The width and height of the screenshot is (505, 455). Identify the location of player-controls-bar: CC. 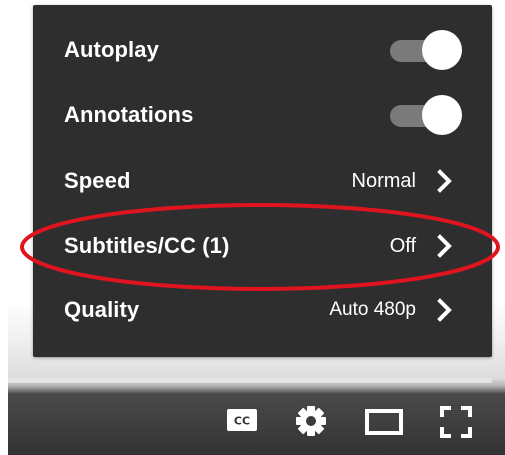
(256, 420).